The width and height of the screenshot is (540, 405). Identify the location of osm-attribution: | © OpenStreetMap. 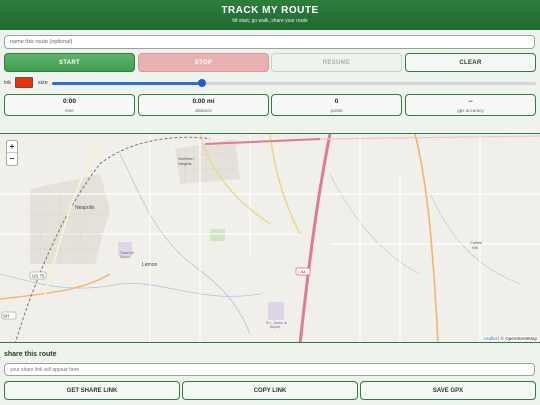
(517, 338).